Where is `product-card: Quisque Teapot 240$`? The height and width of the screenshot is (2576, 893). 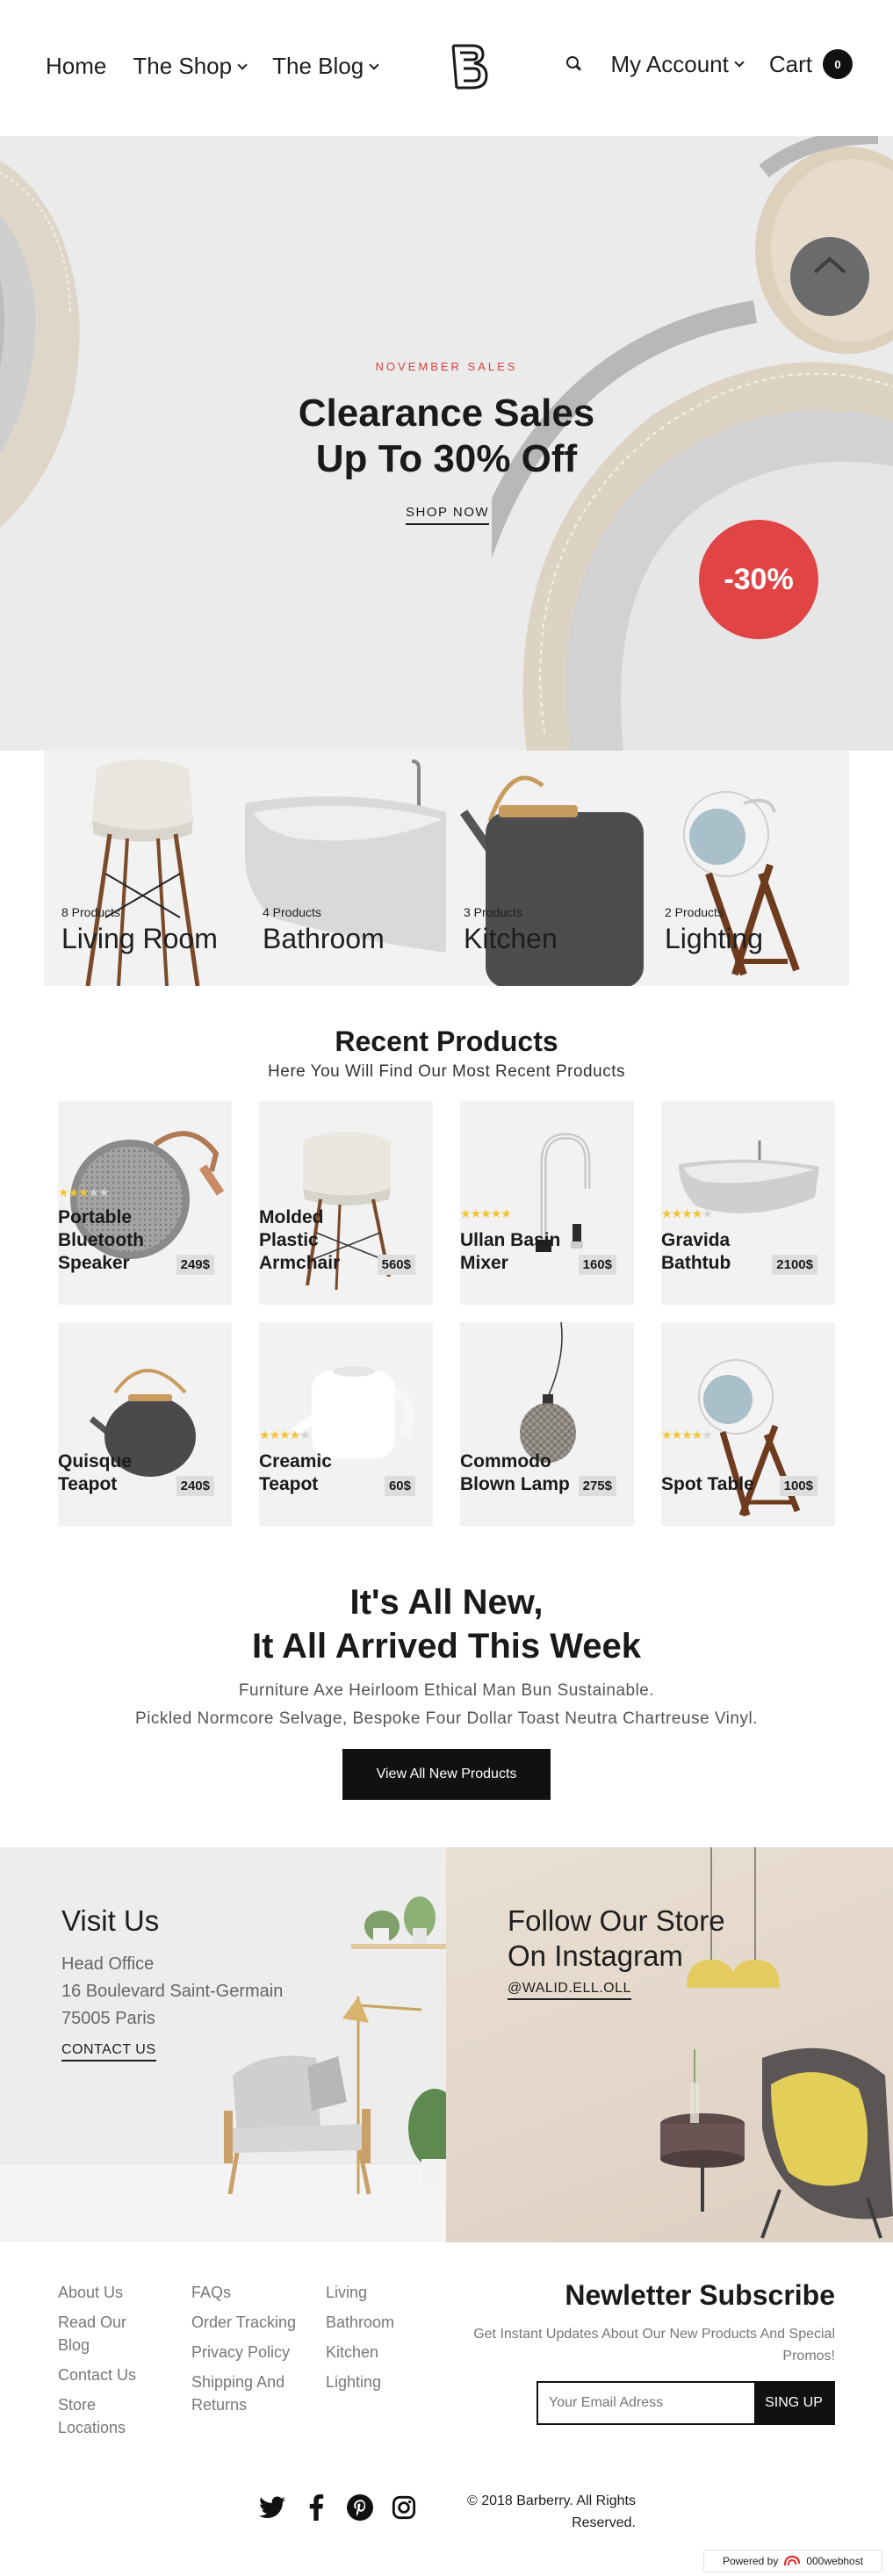 product-card: Quisque Teapot 240$ is located at coordinates (145, 1424).